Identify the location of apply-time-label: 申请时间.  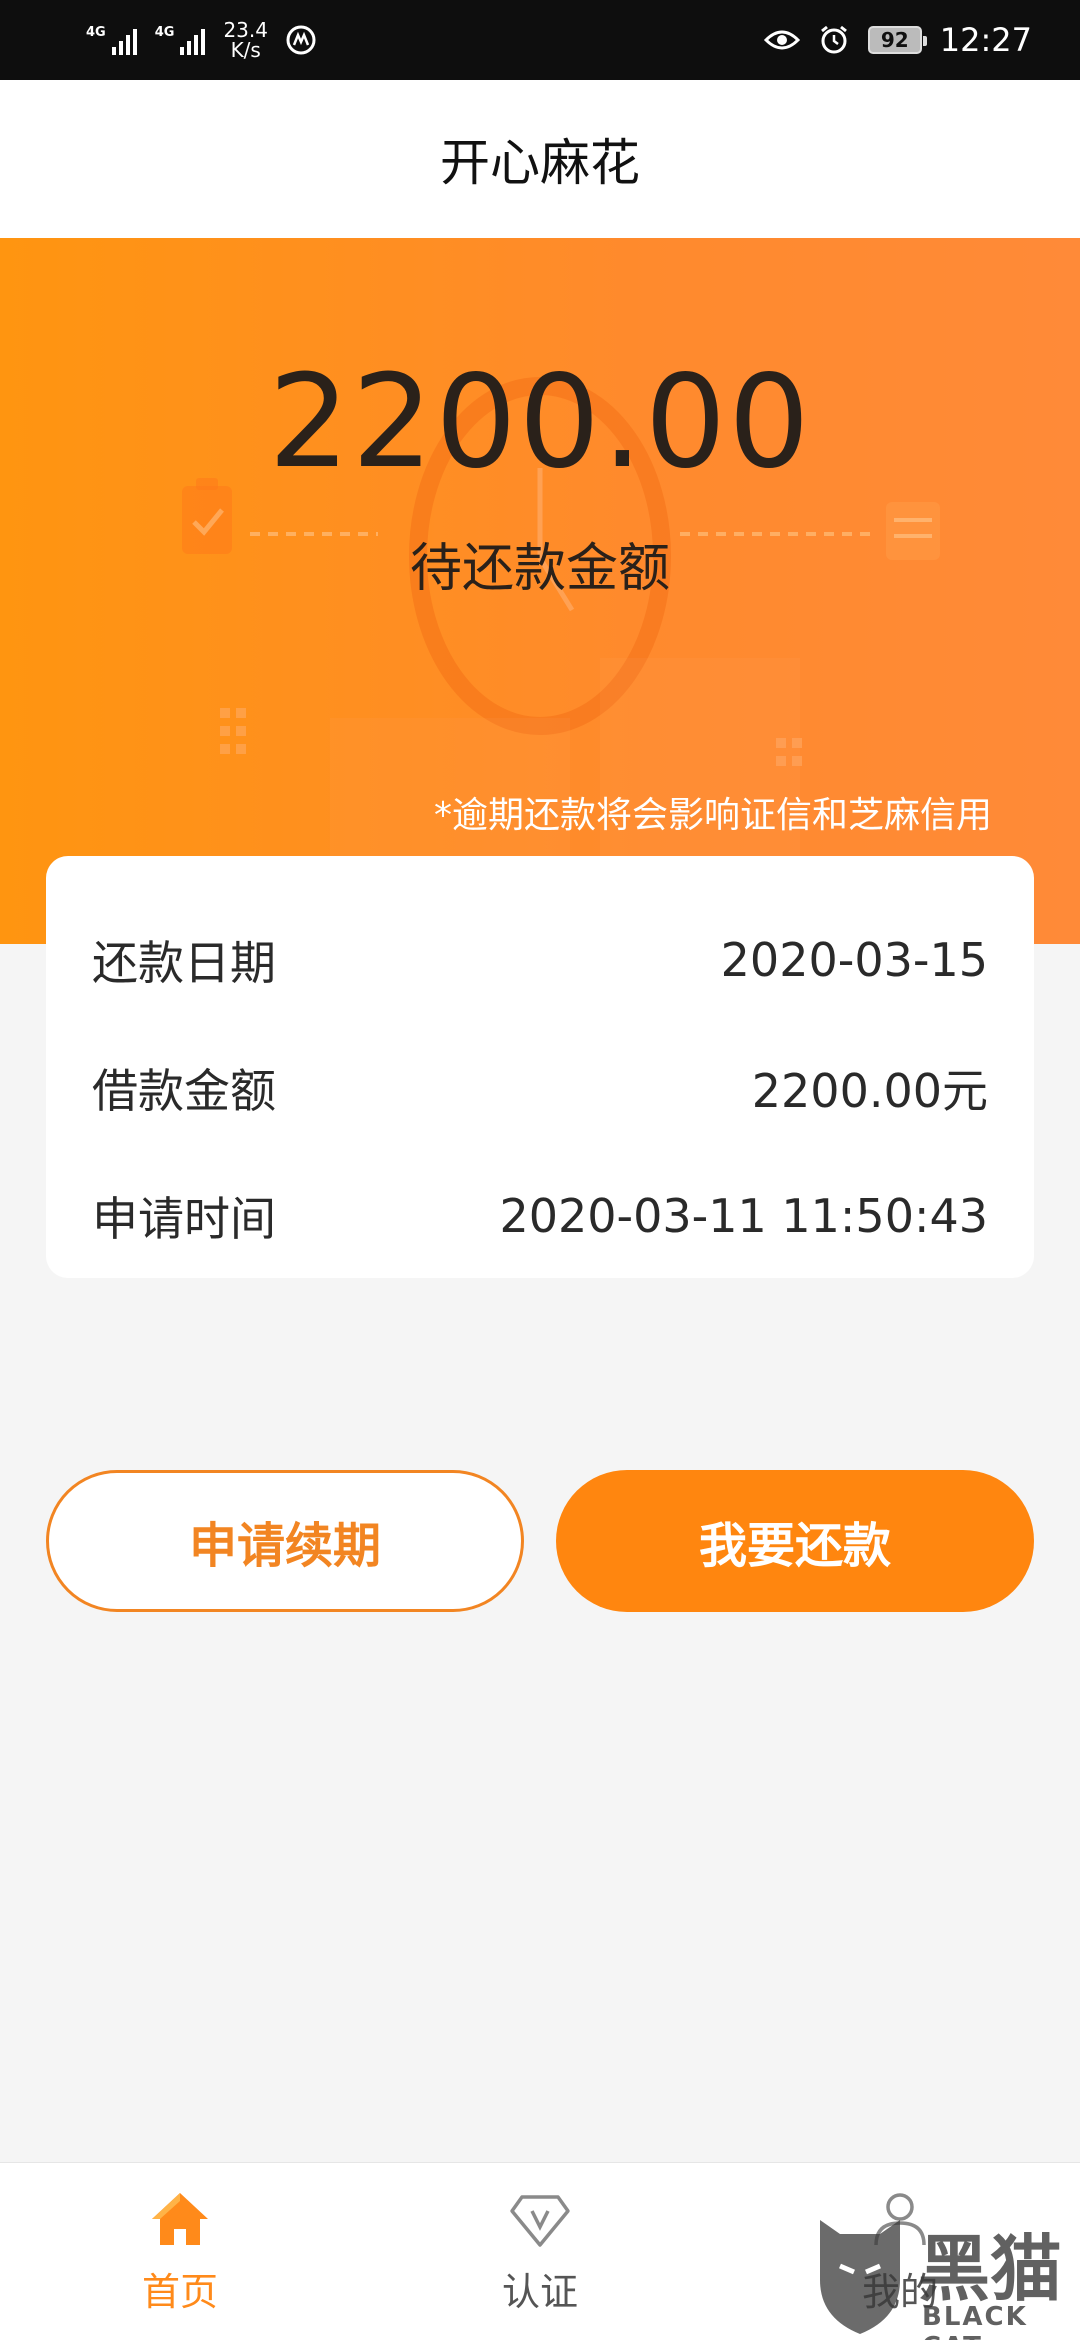
(184, 1219).